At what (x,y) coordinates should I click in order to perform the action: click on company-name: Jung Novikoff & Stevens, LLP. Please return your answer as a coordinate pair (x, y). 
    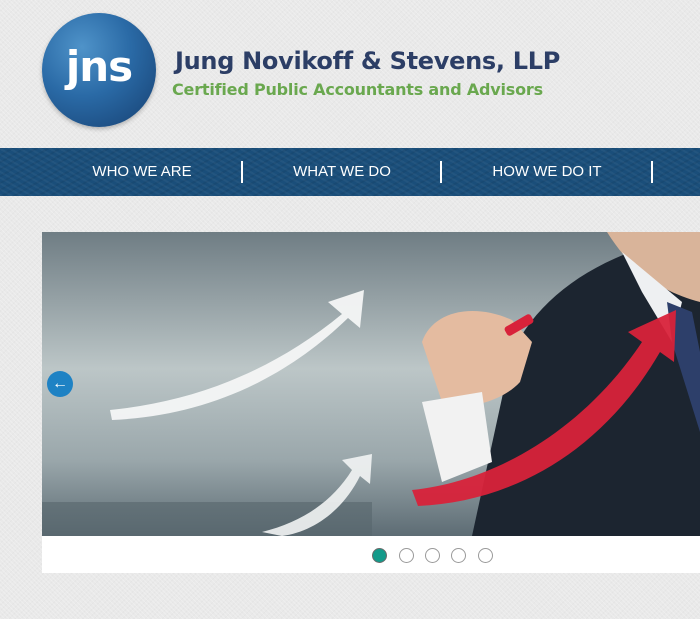
    Looking at the image, I should click on (367, 61).